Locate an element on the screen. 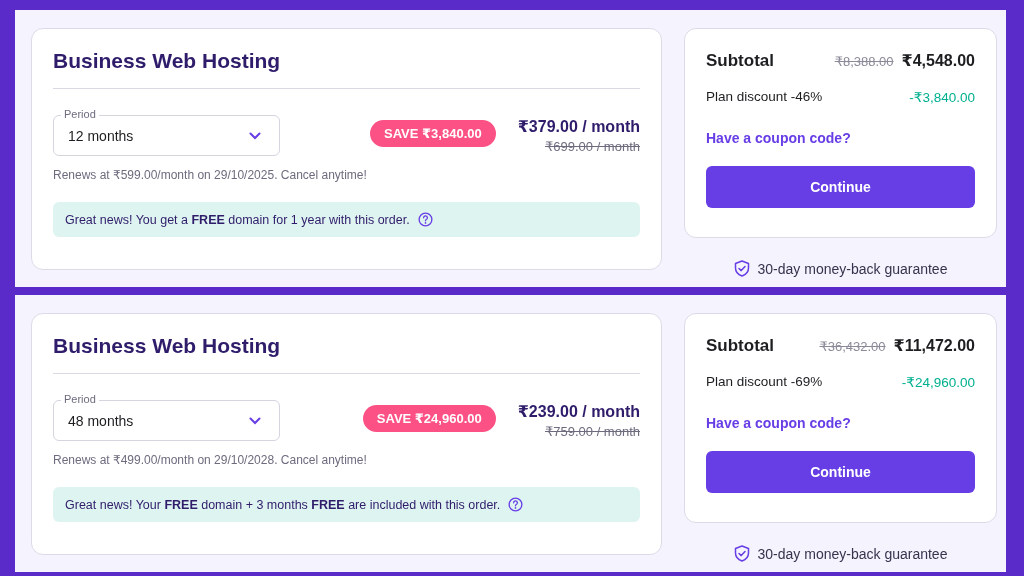 Image resolution: width=1024 pixels, height=576 pixels. renewal-note: Renews at ₹599.00/month on 29/10/2025. Cancel anytime! is located at coordinates (210, 175).